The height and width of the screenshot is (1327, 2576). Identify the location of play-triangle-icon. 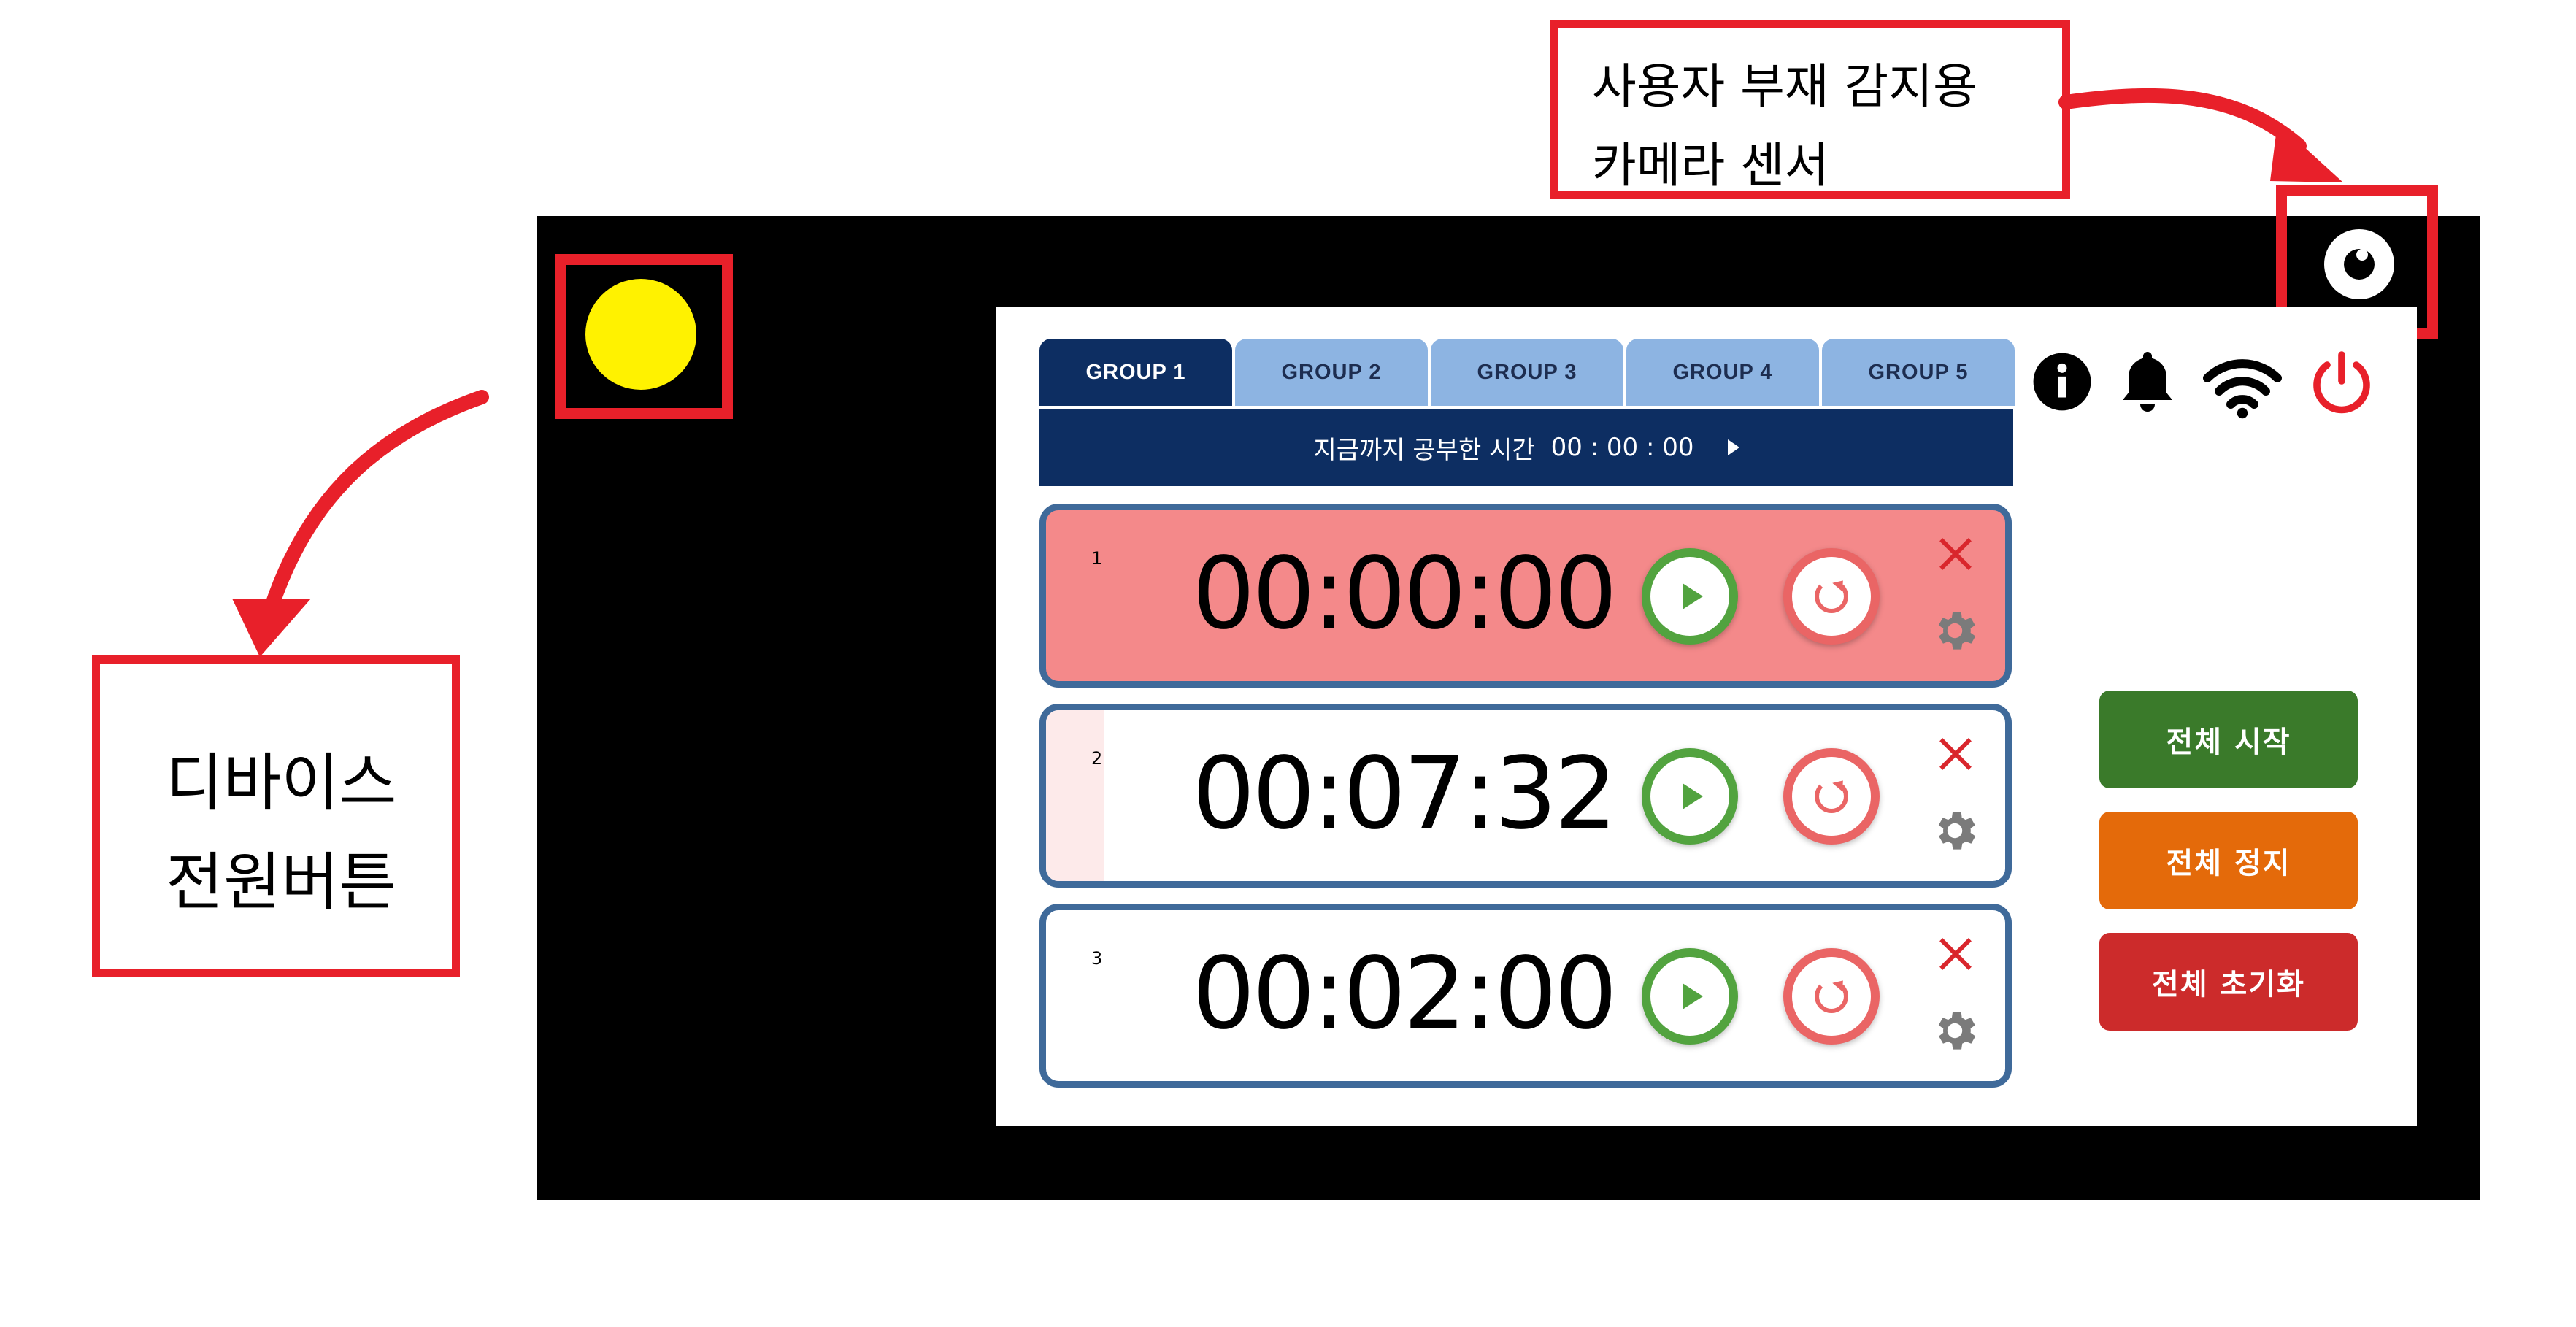
(1733, 447).